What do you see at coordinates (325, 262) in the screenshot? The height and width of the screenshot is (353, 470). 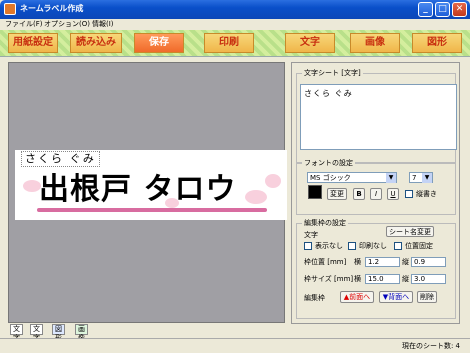 I see `frame-position-label: 枠位置 [mm]` at bounding box center [325, 262].